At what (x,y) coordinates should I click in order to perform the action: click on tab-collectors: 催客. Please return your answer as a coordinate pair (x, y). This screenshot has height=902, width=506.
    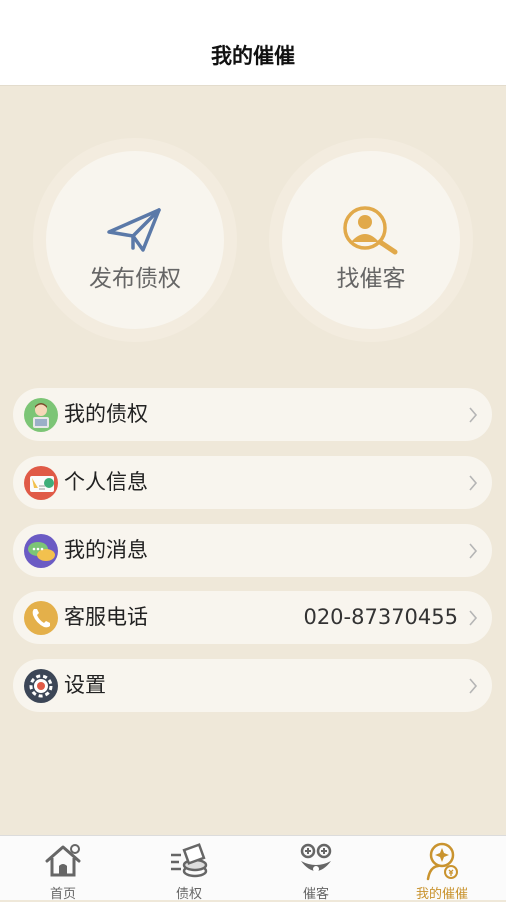
    Looking at the image, I should click on (316, 869).